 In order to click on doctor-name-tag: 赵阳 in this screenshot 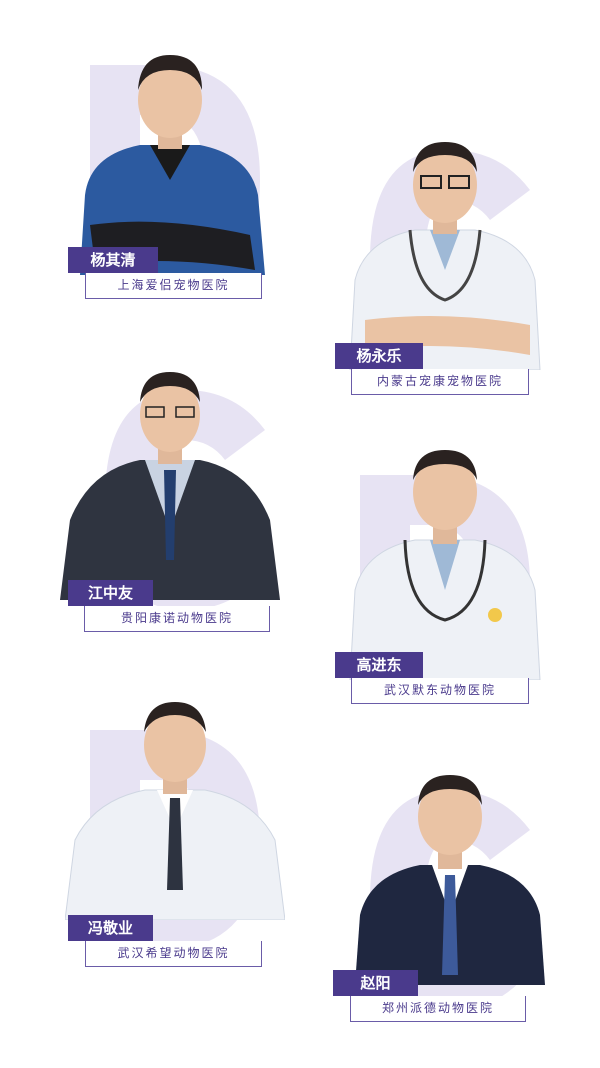, I will do `click(375, 983)`.